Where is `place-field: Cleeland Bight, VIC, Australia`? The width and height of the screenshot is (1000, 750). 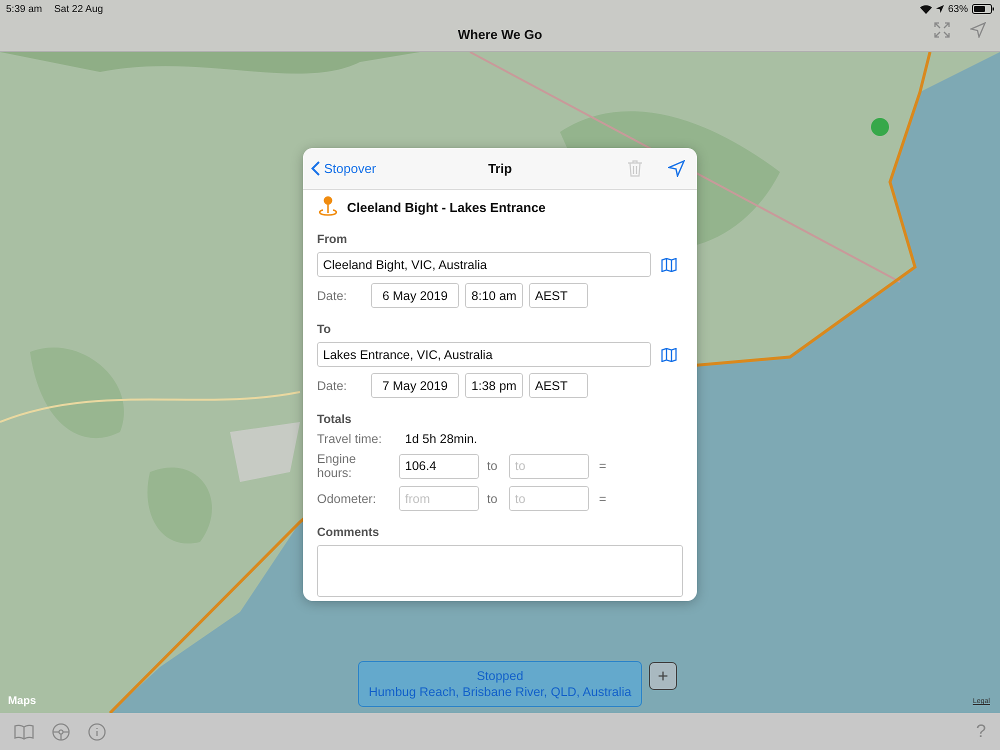 place-field: Cleeland Bight, VIC, Australia is located at coordinates (484, 264).